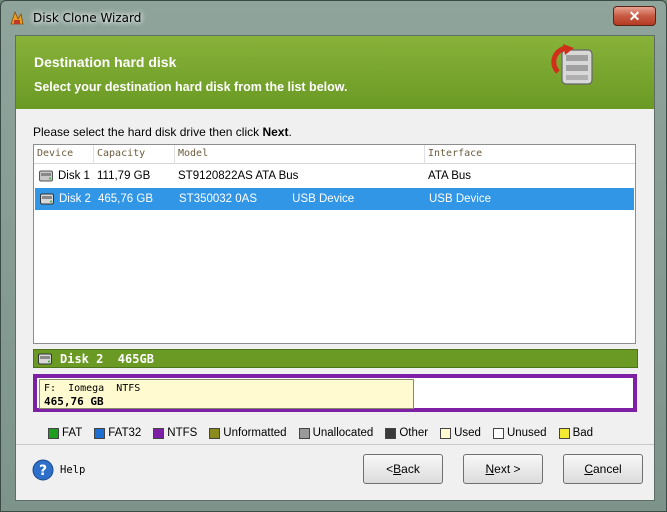  What do you see at coordinates (410, 469) in the screenshot?
I see `back-label-post: ack` at bounding box center [410, 469].